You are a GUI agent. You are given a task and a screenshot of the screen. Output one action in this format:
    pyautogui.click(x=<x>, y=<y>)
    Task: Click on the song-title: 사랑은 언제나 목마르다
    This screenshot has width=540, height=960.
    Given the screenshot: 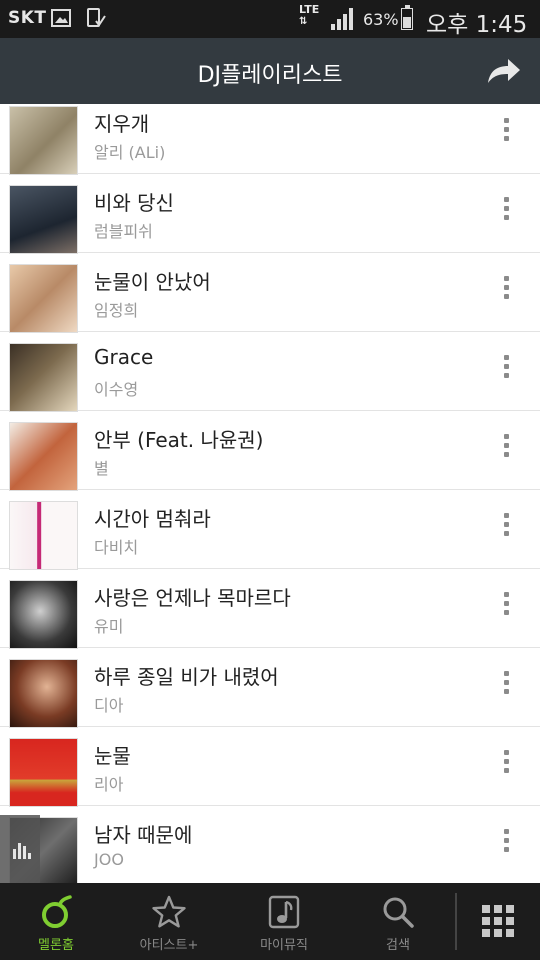 What is the action you would take?
    pyautogui.click(x=192, y=598)
    